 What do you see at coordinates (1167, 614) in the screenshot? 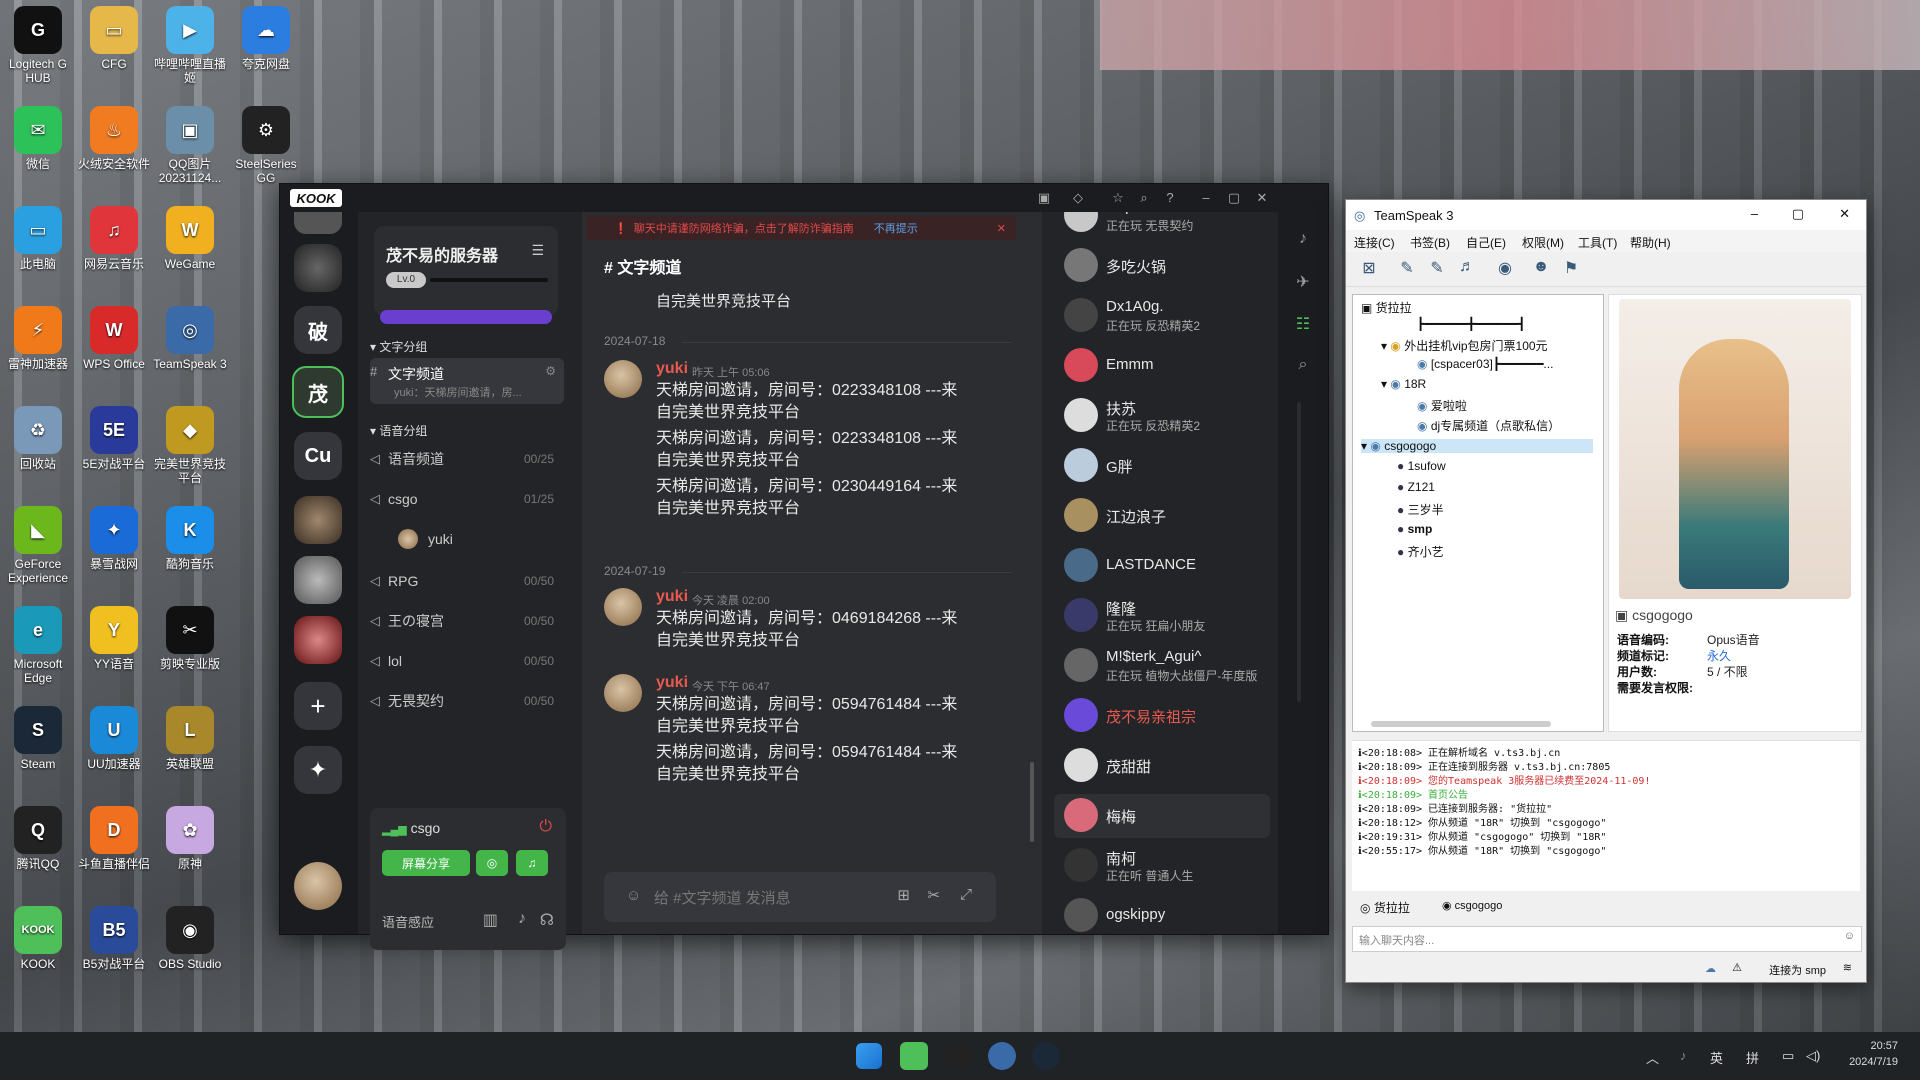
I see `member-item: 隆隆 正在玩 狂扁小朋友` at bounding box center [1167, 614].